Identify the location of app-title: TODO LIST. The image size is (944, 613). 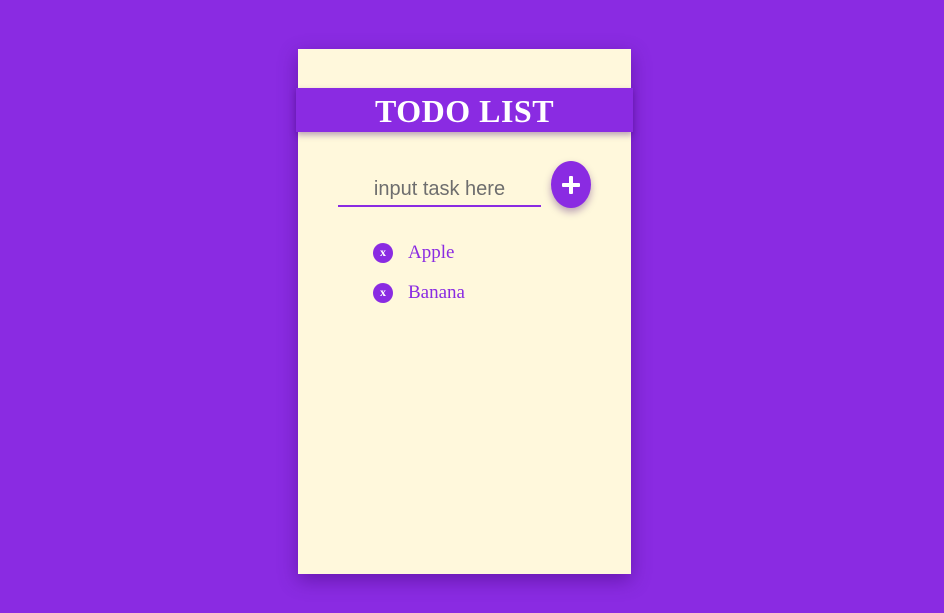
(464, 111).